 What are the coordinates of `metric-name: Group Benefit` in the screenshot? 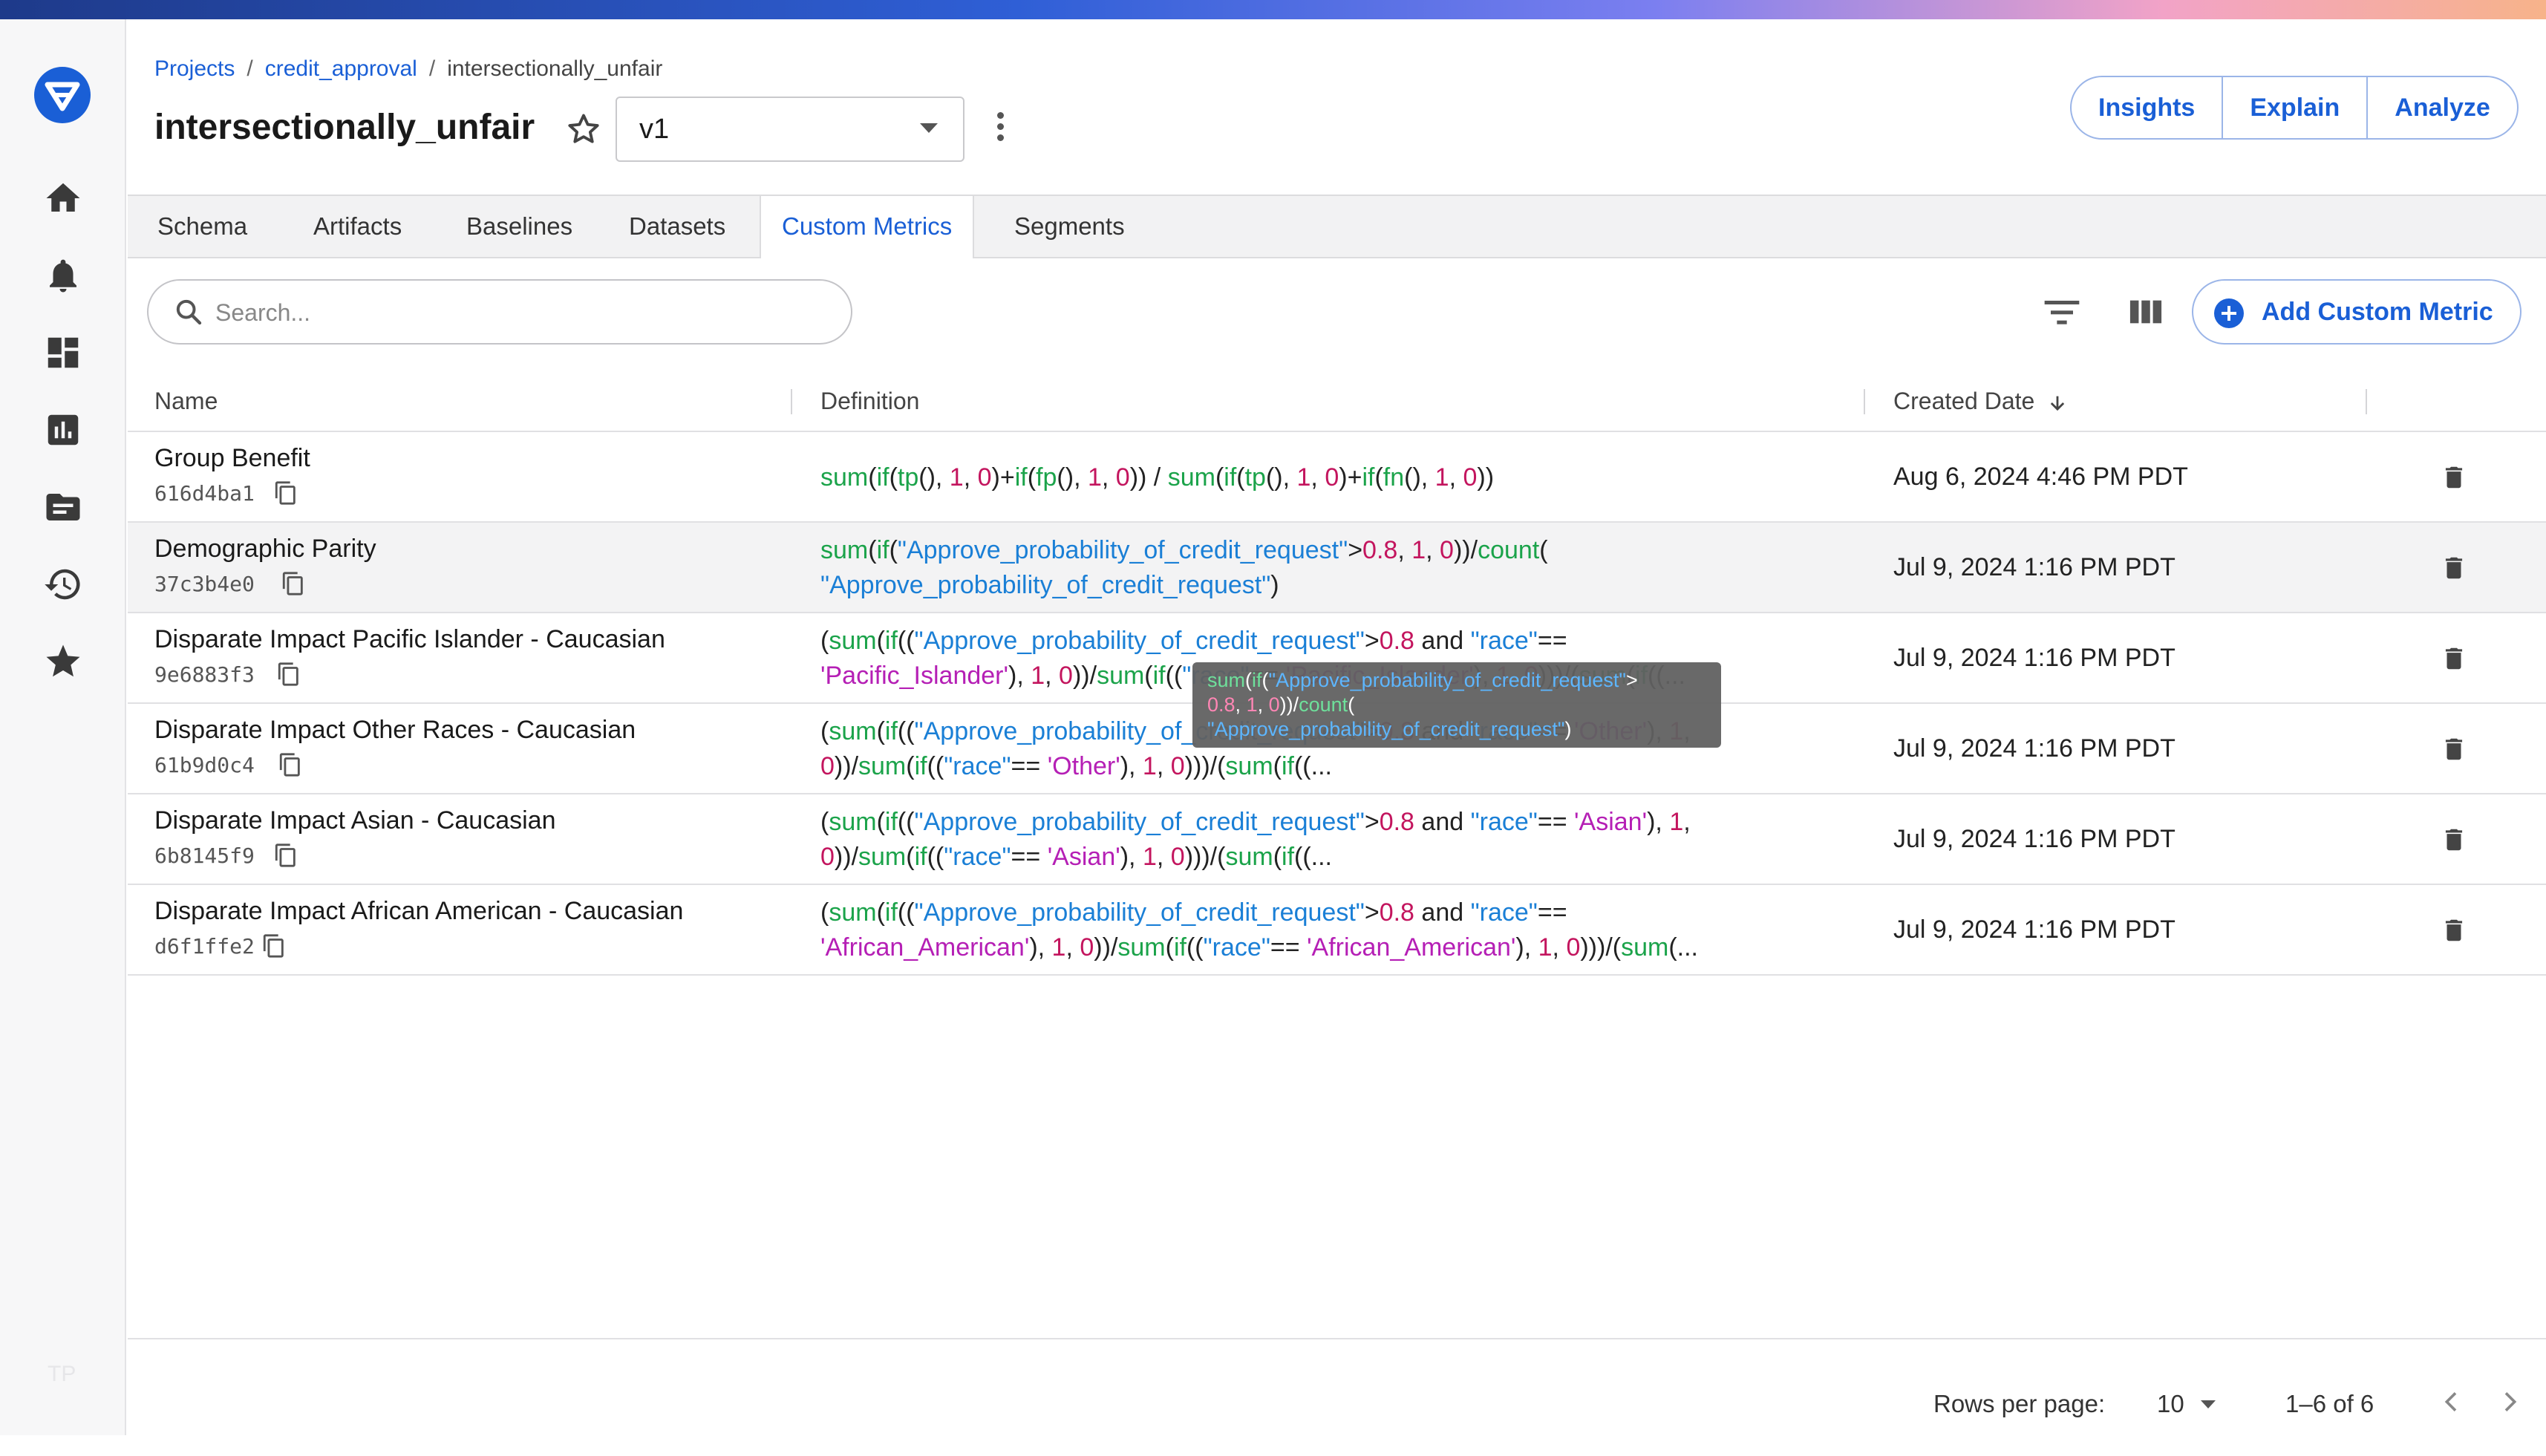 It's located at (232, 458).